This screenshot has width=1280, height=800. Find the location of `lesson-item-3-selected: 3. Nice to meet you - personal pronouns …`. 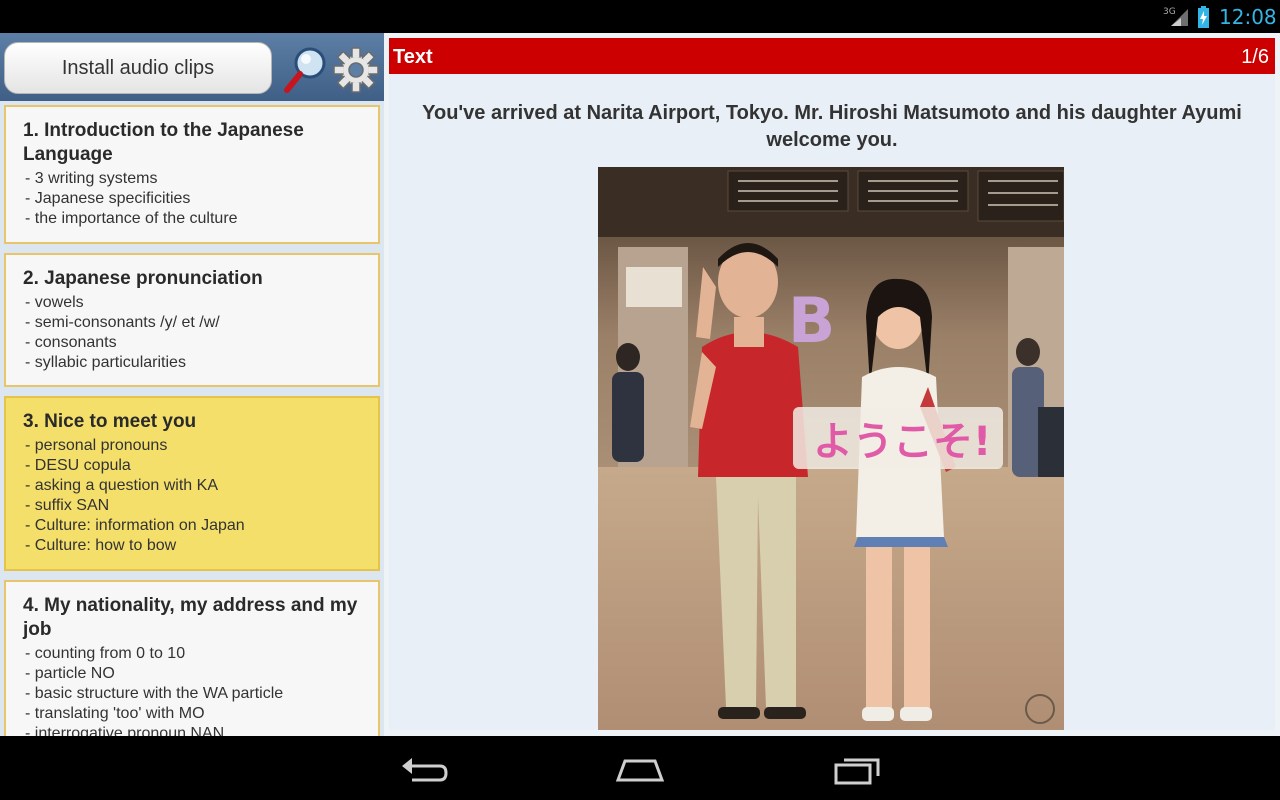

lesson-item-3-selected: 3. Nice to meet you - personal pronouns … is located at coordinates (192, 483).